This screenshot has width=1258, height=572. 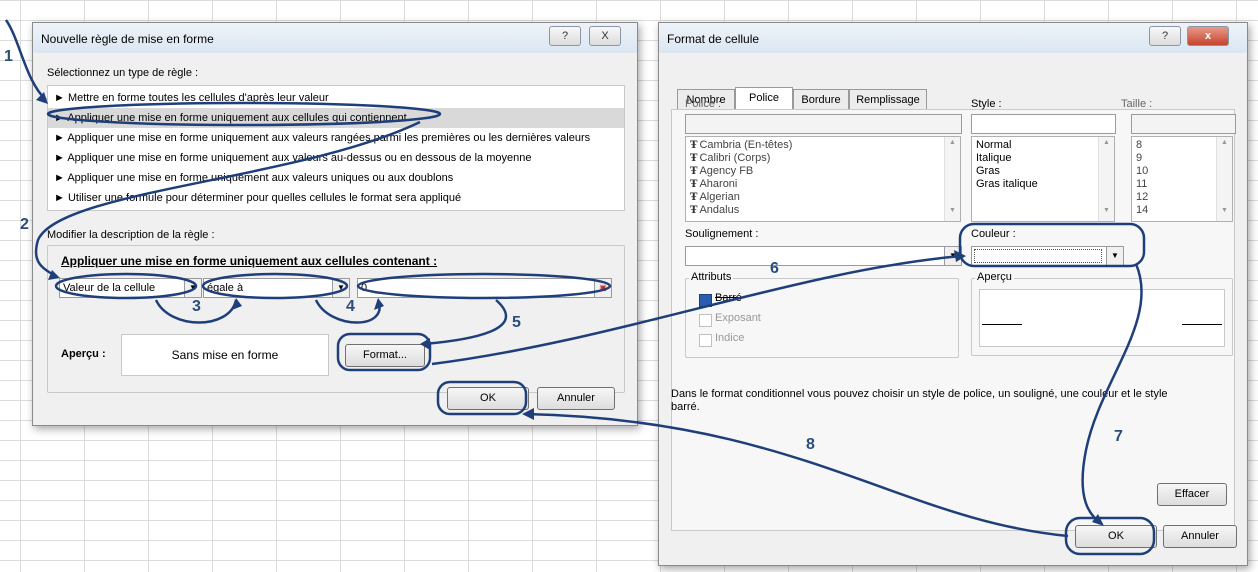 I want to click on font-input, so click(x=823, y=124).